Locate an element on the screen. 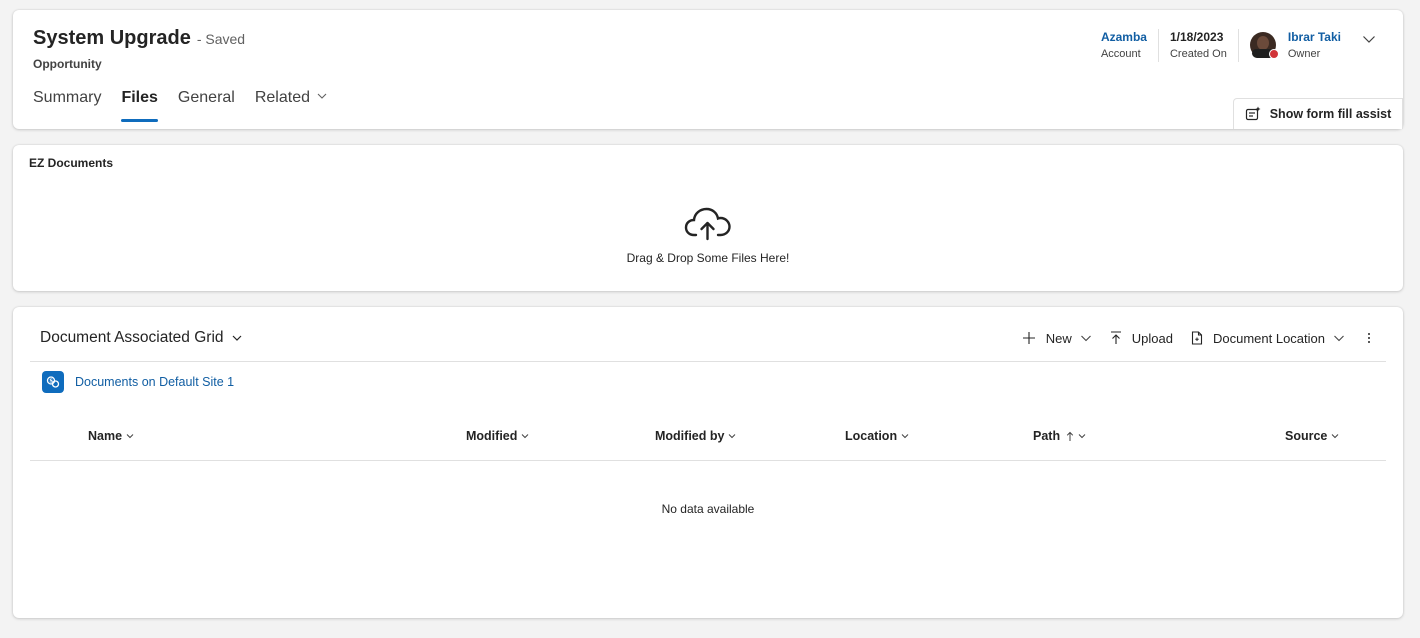 This screenshot has width=1420, height=638. svg-text: S is located at coordinates (51, 381).